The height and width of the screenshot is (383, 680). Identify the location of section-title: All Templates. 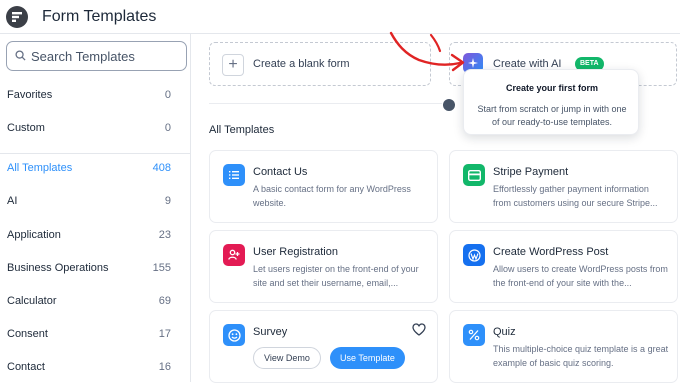
(242, 130).